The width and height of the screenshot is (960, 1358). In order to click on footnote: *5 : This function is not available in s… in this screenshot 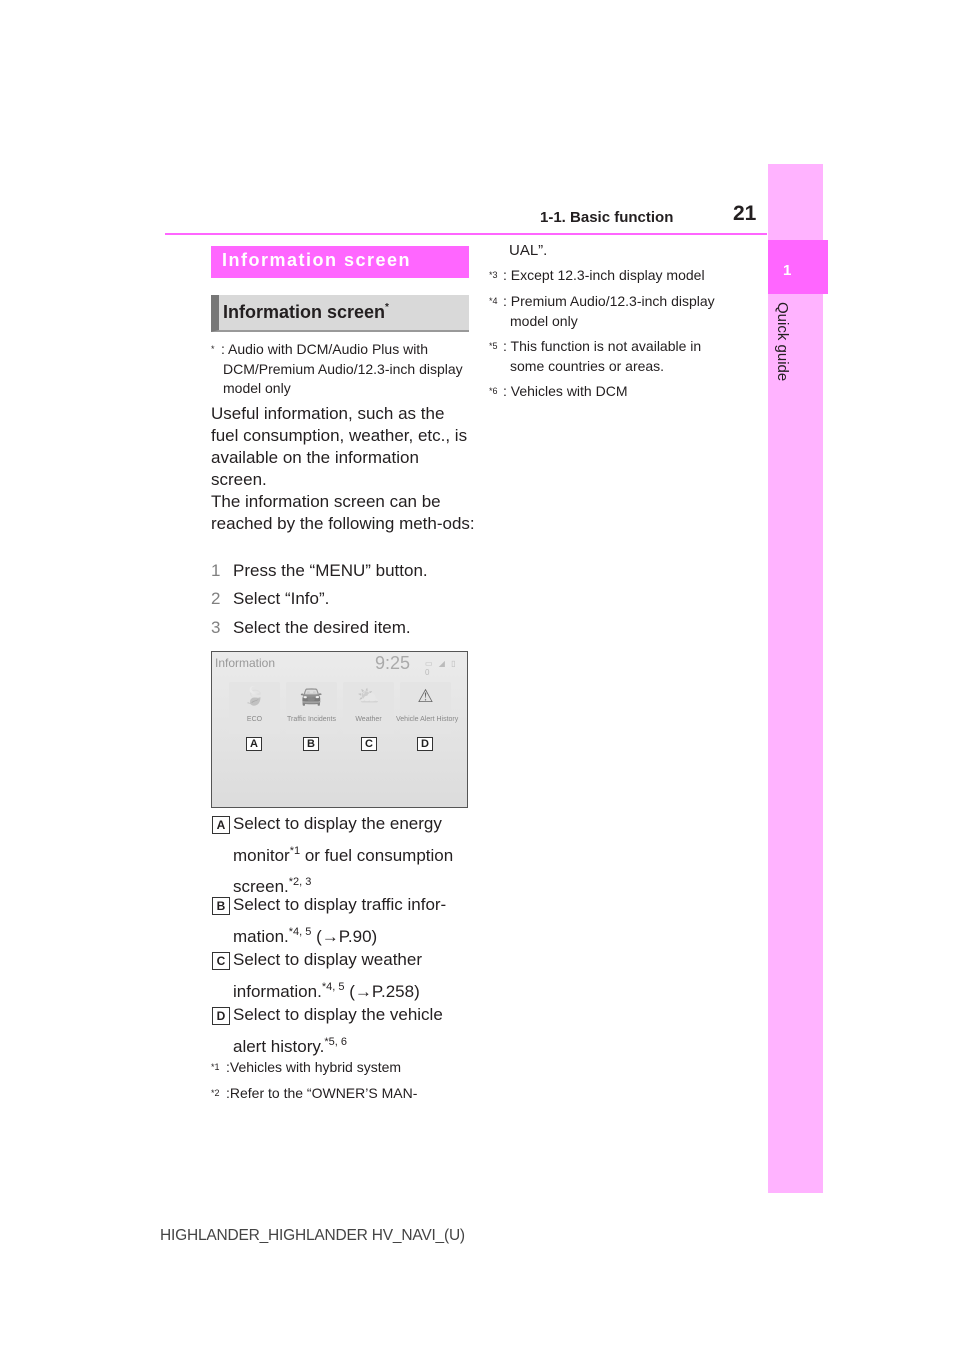, I will do `click(624, 356)`.